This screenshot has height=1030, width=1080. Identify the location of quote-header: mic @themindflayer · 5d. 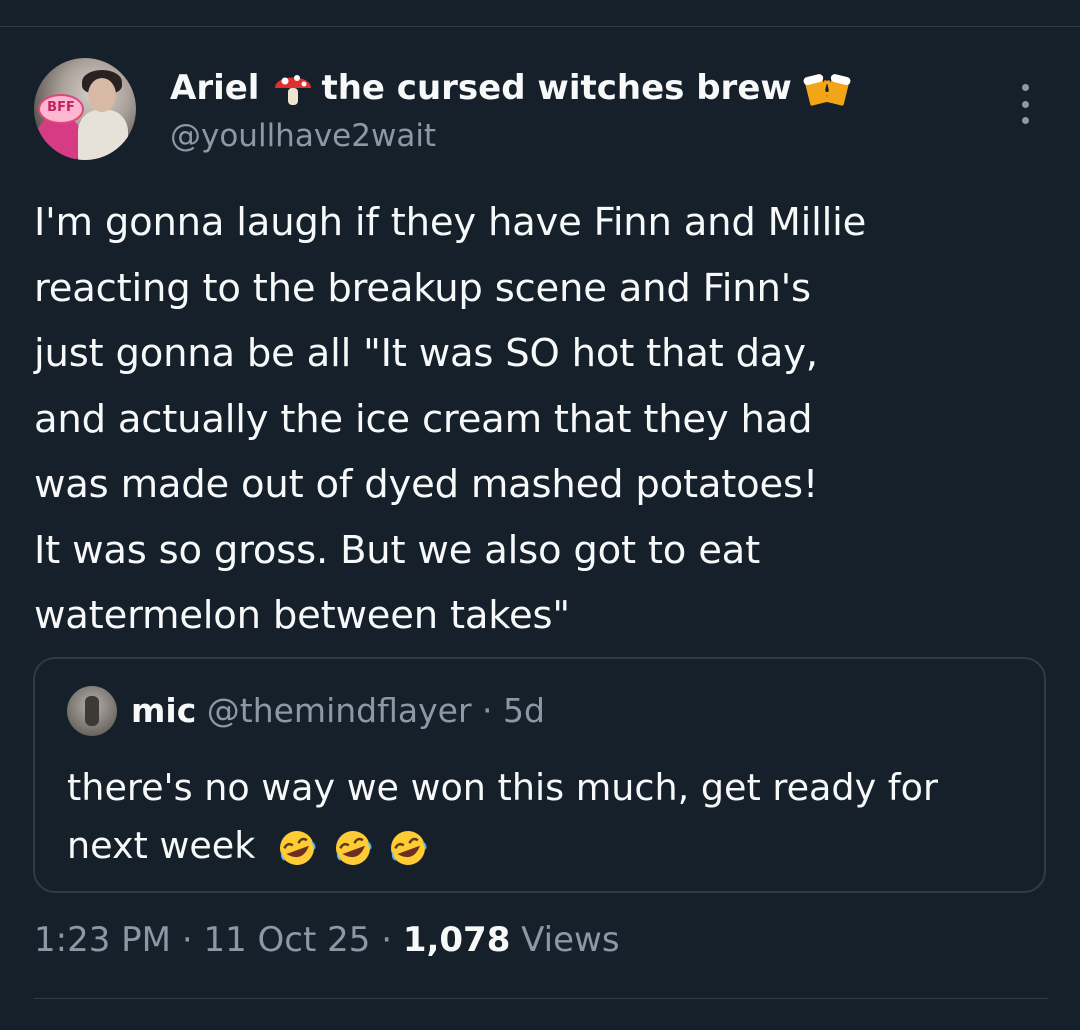
(338, 710).